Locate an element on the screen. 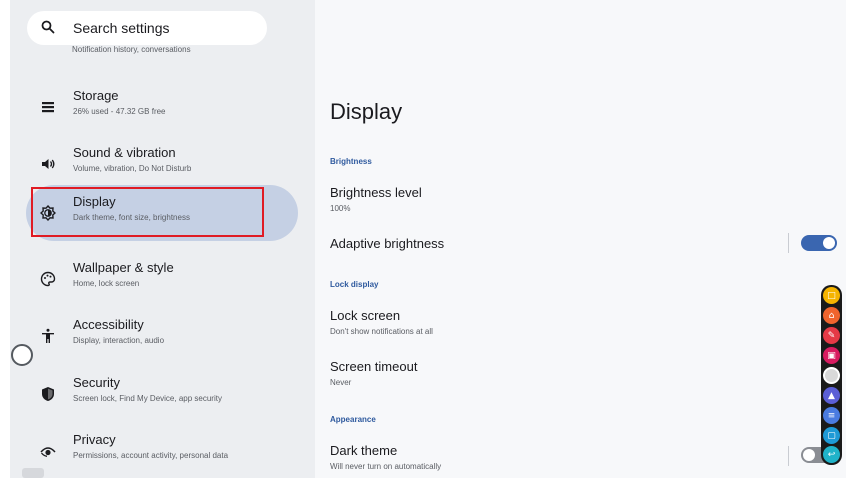 This screenshot has width=856, height=484. edit-icon: ✎ is located at coordinates (831, 335).